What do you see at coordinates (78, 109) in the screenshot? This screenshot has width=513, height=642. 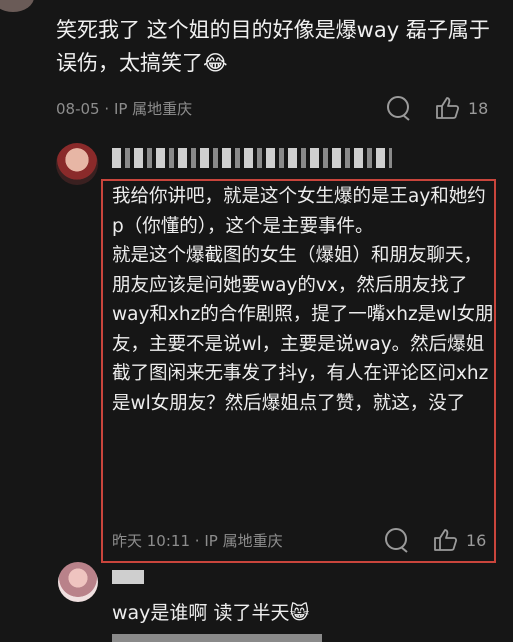 I see `comment-date: 08-05` at bounding box center [78, 109].